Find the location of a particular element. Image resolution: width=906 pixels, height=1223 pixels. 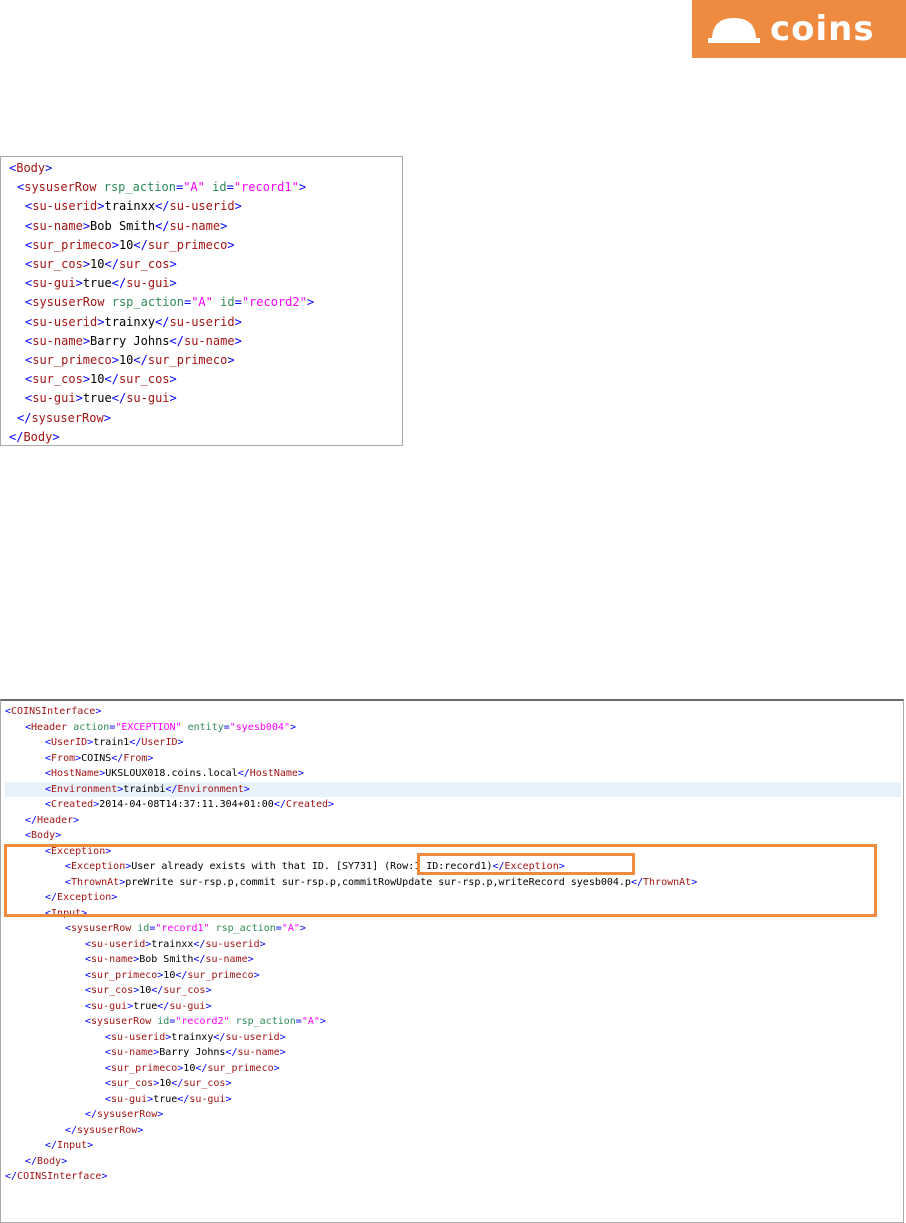

xml-token: UKSLOUX018.coins.local is located at coordinates (171, 773).